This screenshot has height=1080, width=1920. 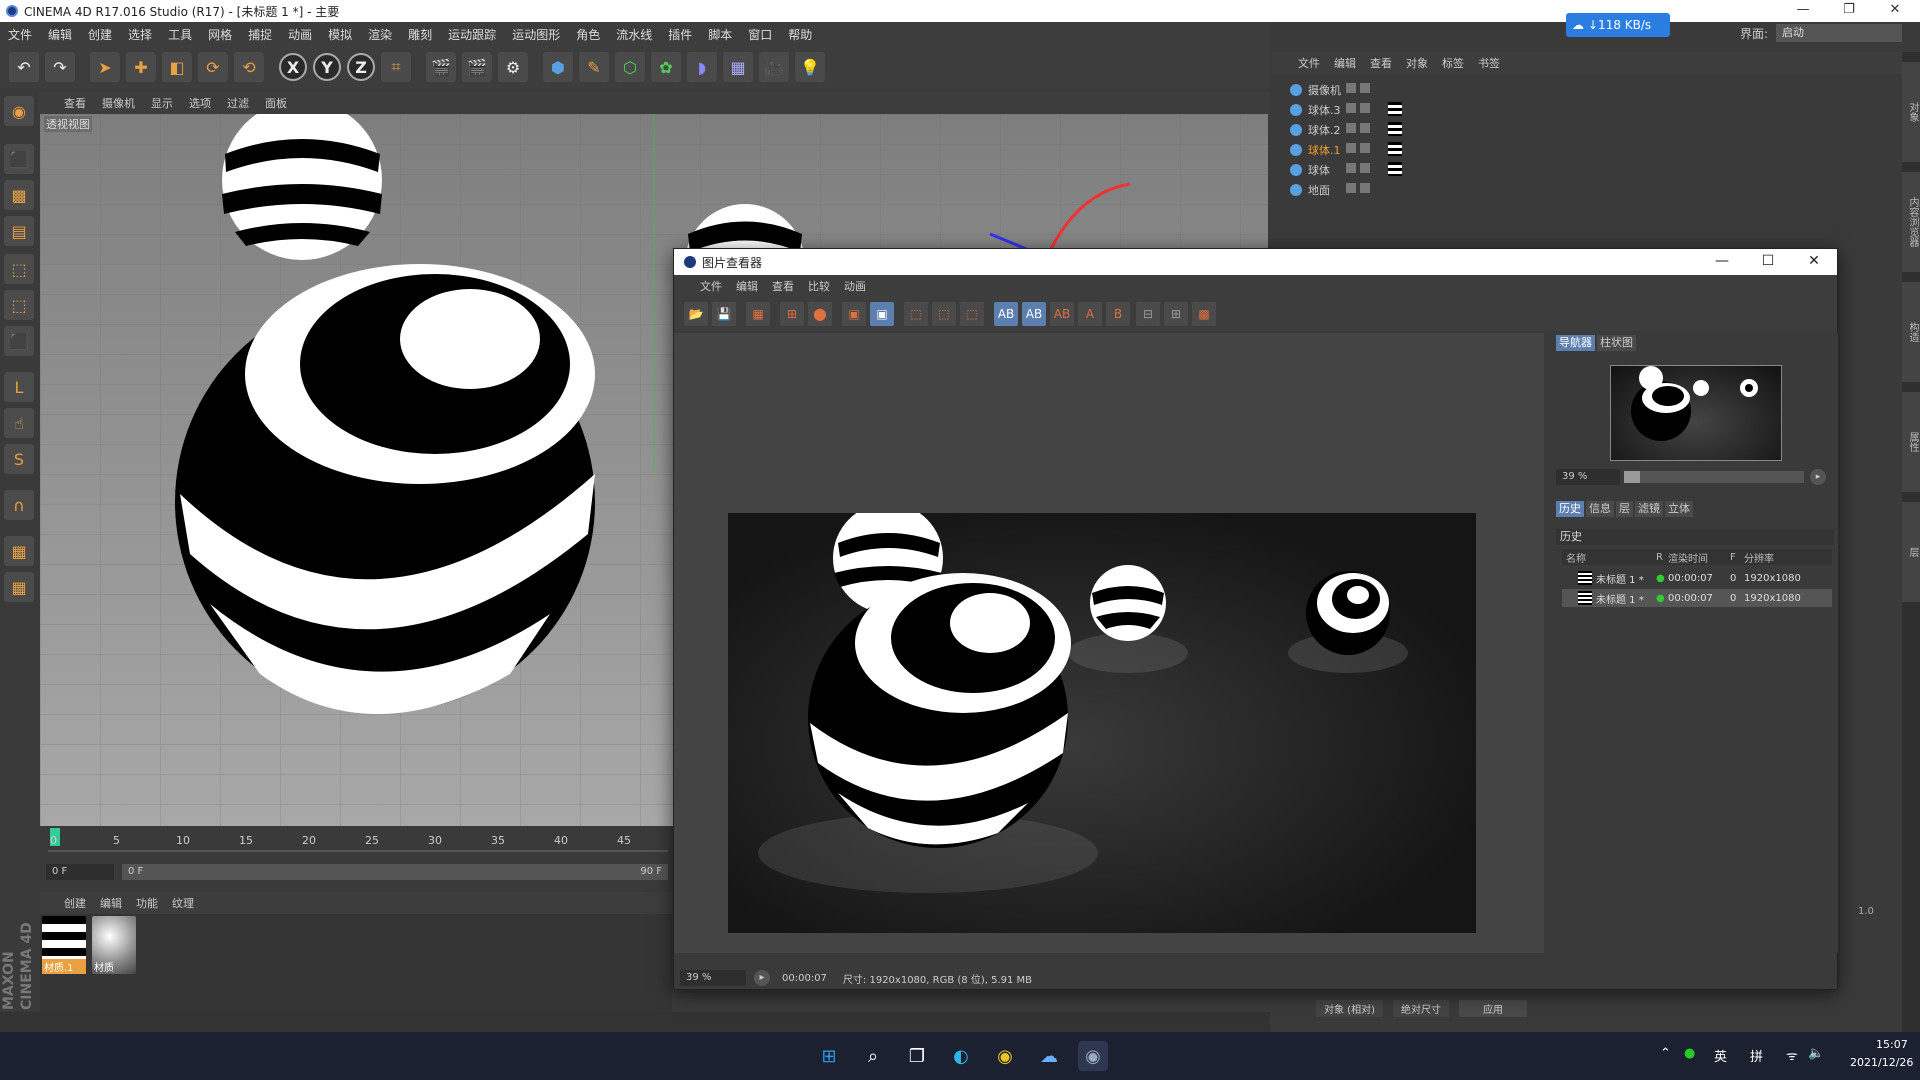 What do you see at coordinates (1588, 477) in the screenshot?
I see `navigator-zoom-field: 39 %` at bounding box center [1588, 477].